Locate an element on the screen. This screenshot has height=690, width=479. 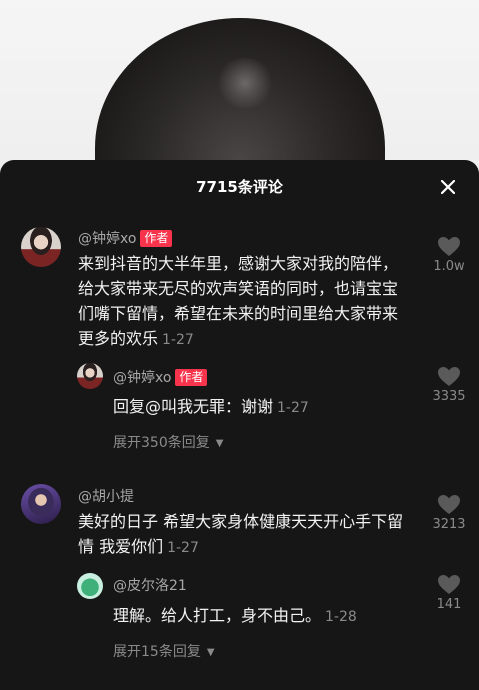
author-name: @皮尔洛21 is located at coordinates (150, 586).